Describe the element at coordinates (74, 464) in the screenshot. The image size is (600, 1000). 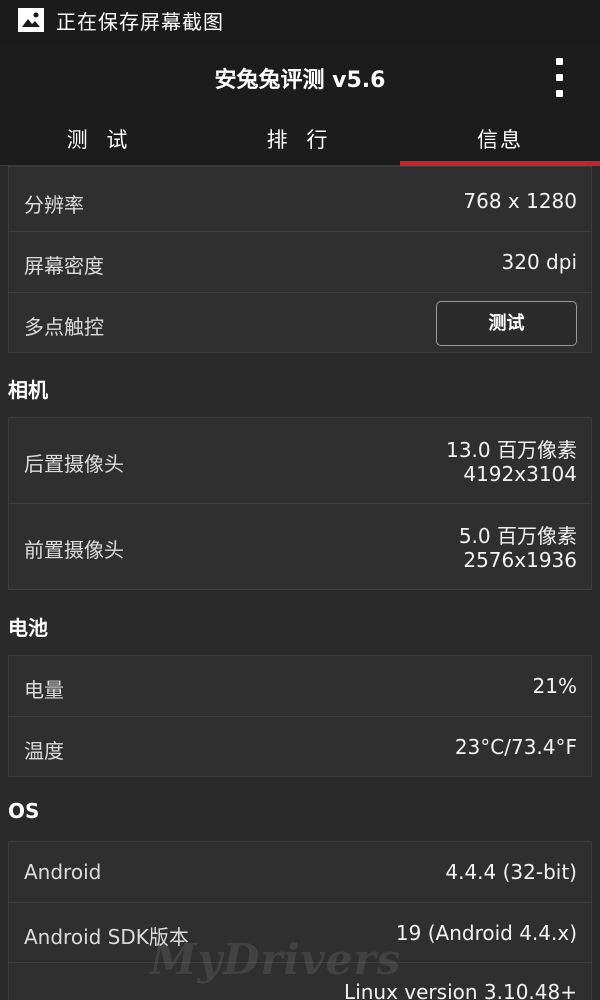
I see `rear-camera-label: 后置摄像头` at that location.